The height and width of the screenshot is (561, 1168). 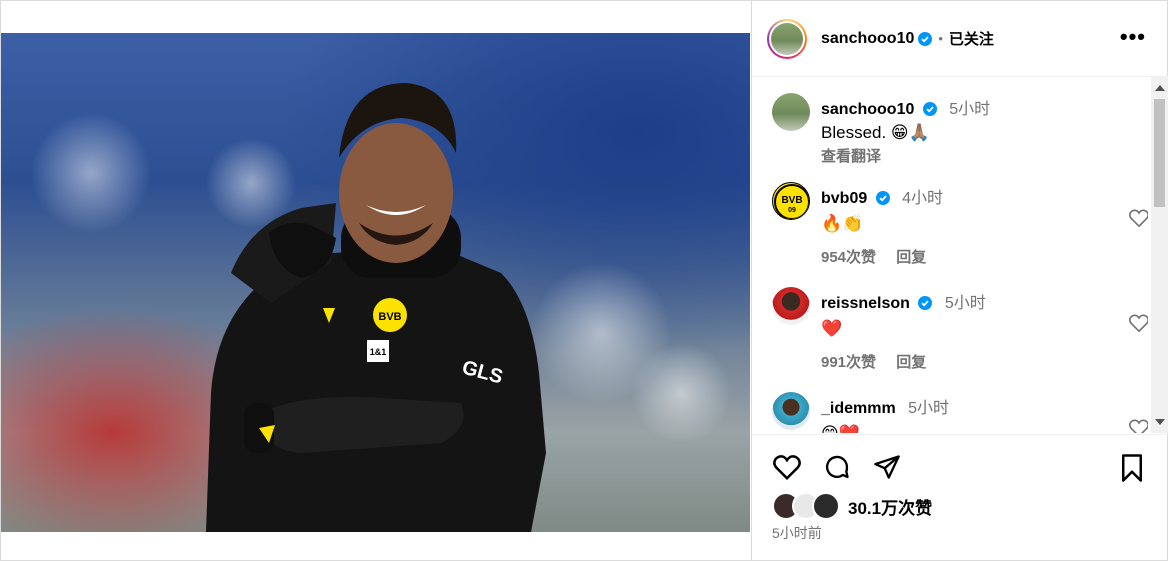 I want to click on likes-summary: 30.1万次赞, so click(x=852, y=506).